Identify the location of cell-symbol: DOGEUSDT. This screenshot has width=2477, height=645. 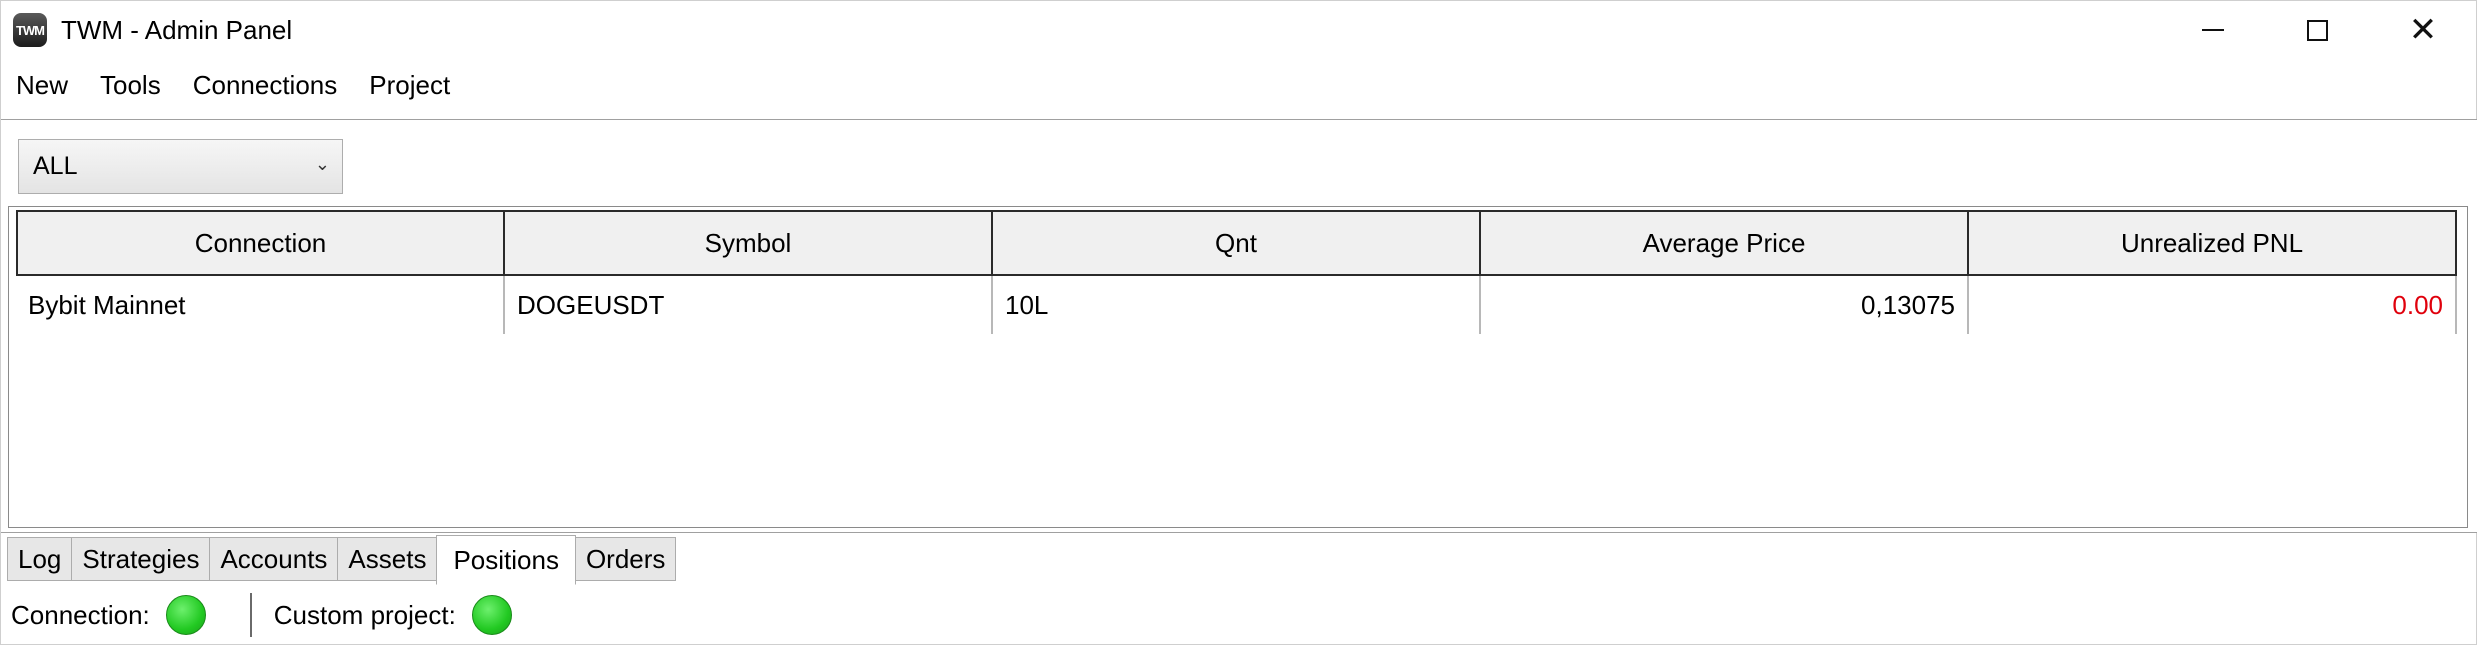
(749, 305).